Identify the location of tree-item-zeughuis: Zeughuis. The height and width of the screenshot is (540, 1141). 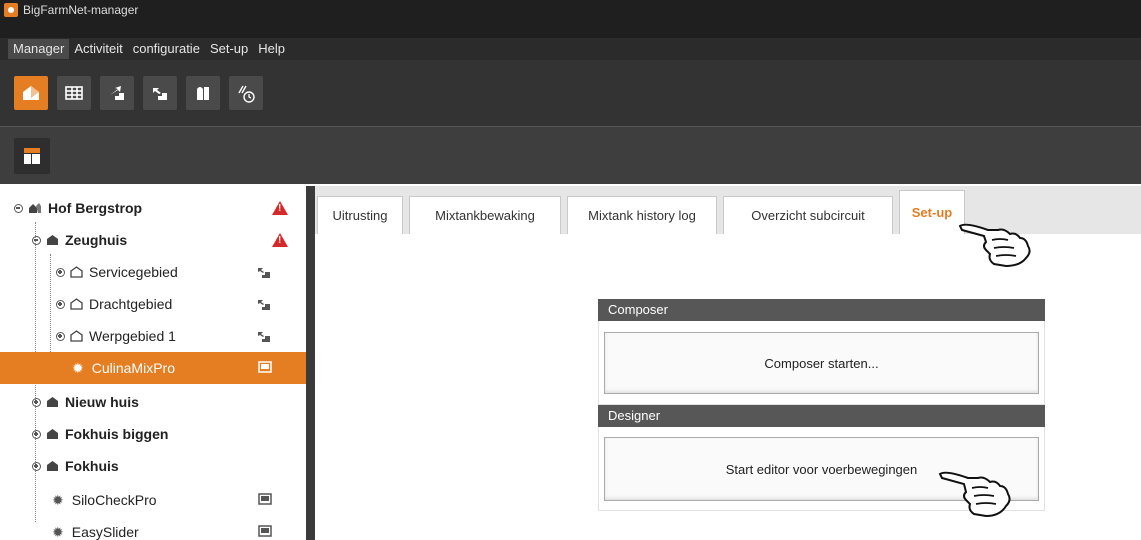
(153, 240).